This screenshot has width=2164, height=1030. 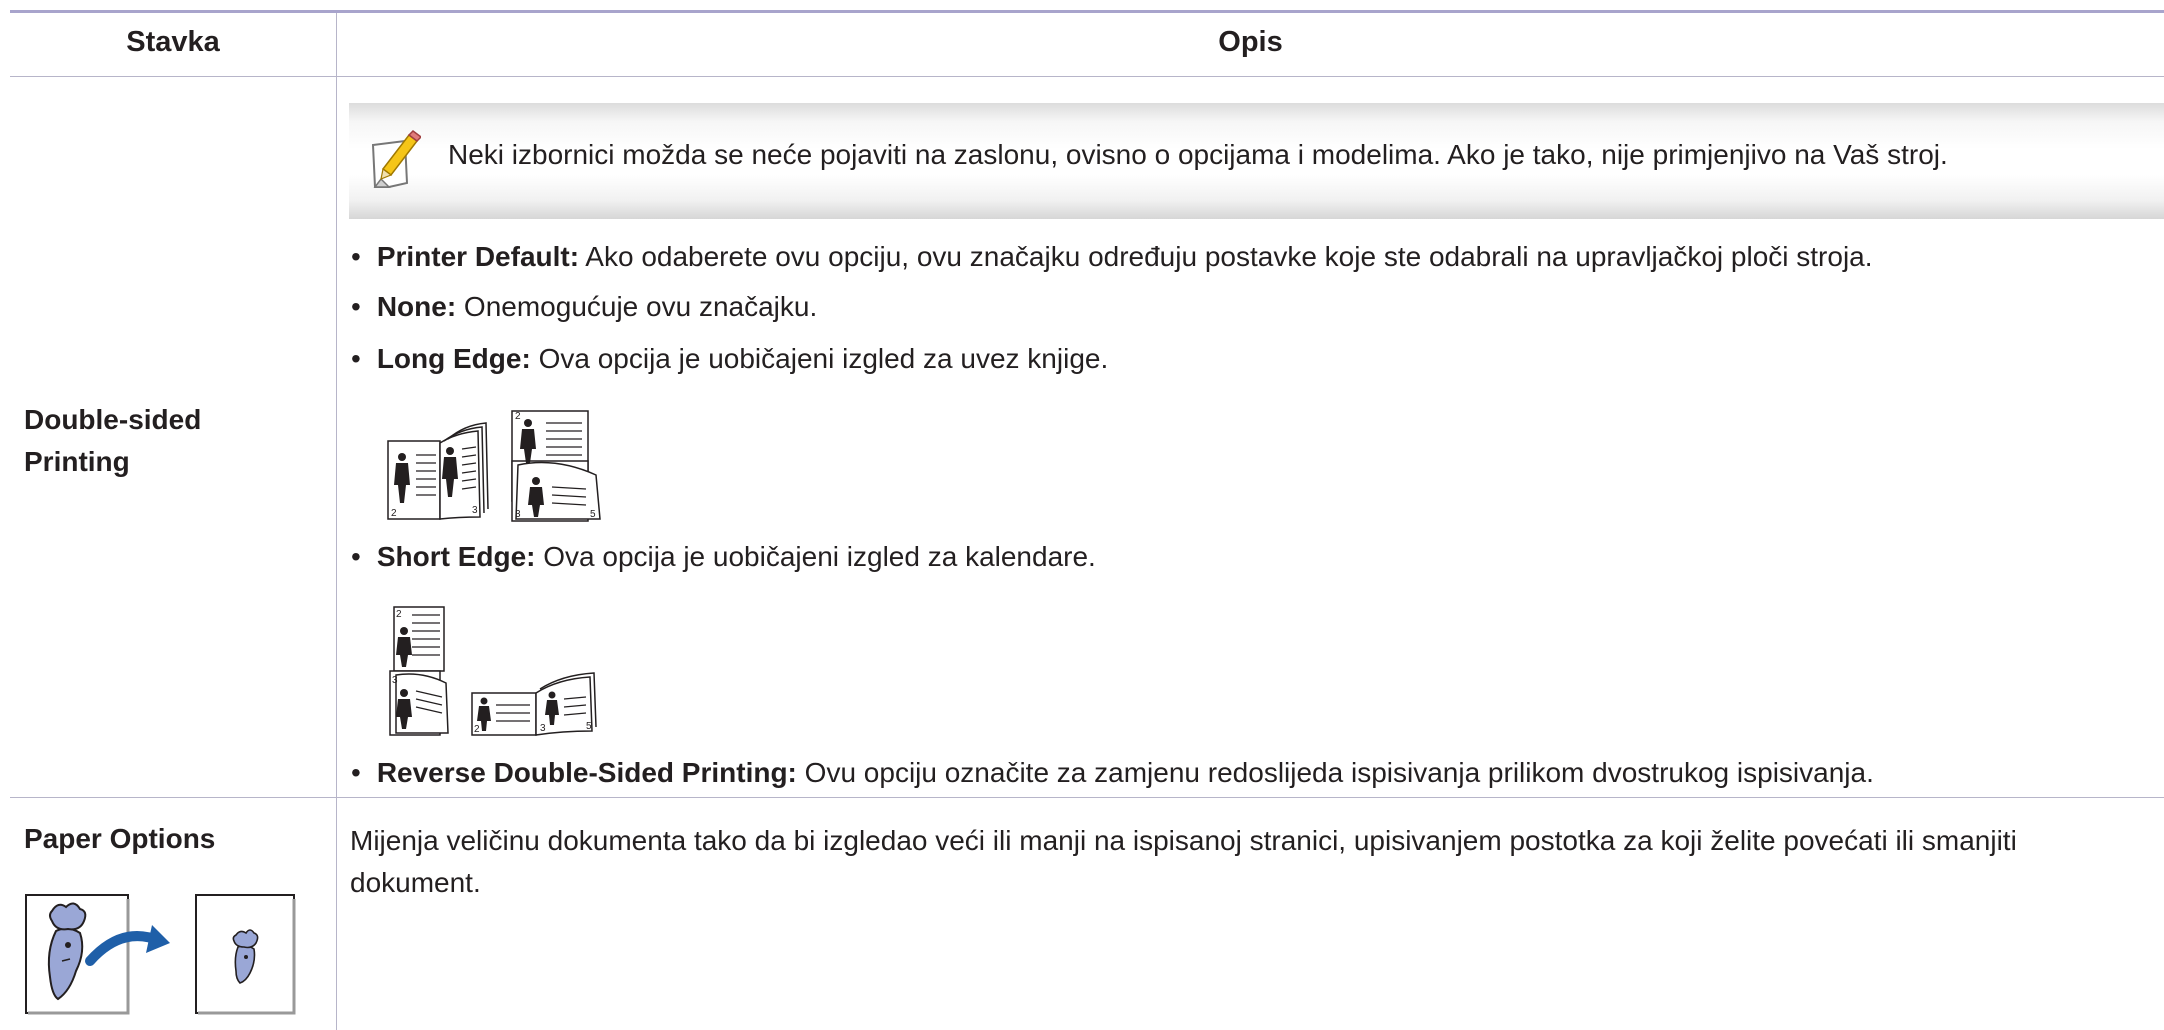 What do you see at coordinates (1087, 797) in the screenshot?
I see `row-separator` at bounding box center [1087, 797].